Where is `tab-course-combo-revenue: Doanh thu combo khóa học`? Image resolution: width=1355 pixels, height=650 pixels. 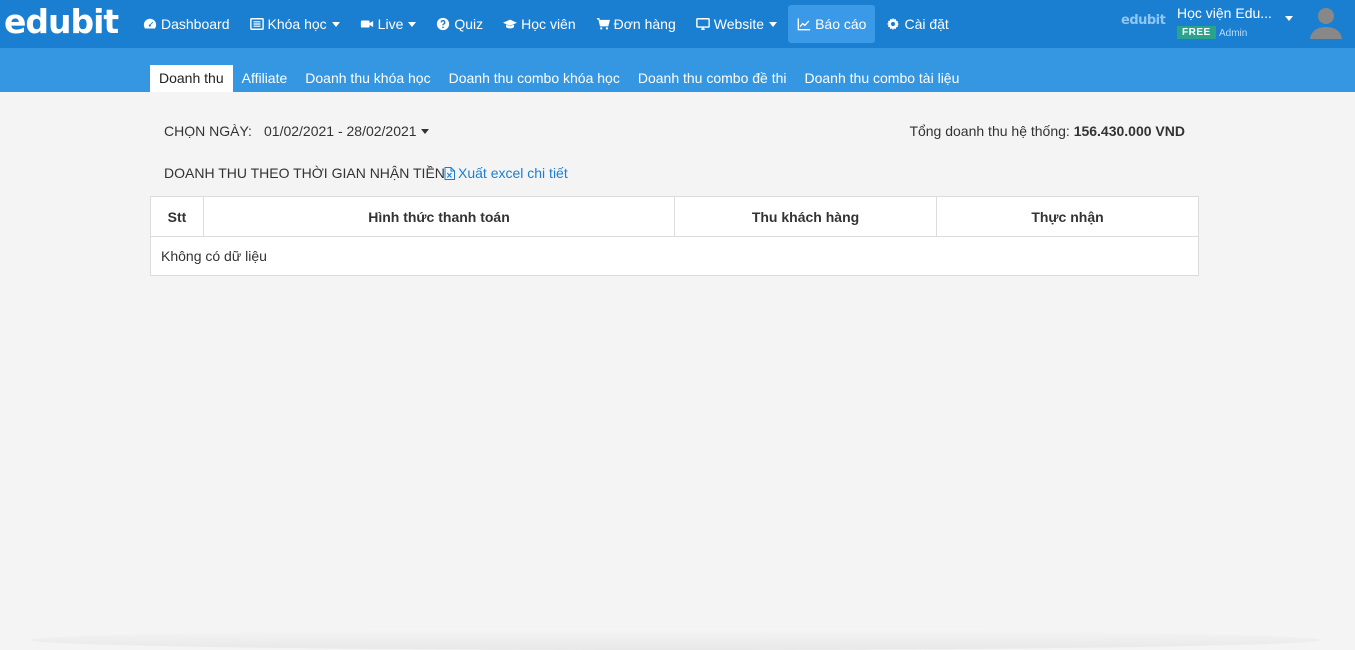 tab-course-combo-revenue: Doanh thu combo khóa học is located at coordinates (534, 78).